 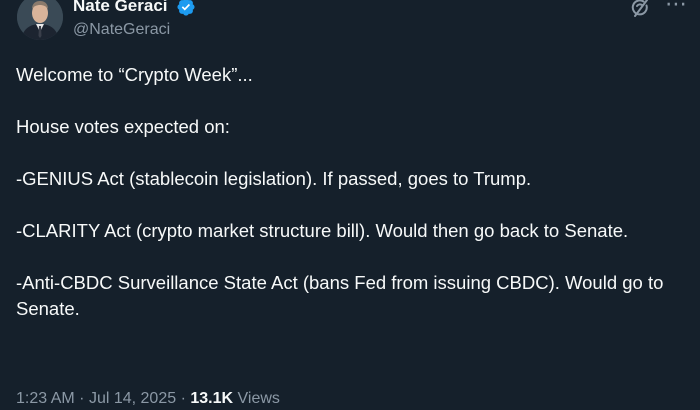 I want to click on views-label: Views, so click(x=258, y=398).